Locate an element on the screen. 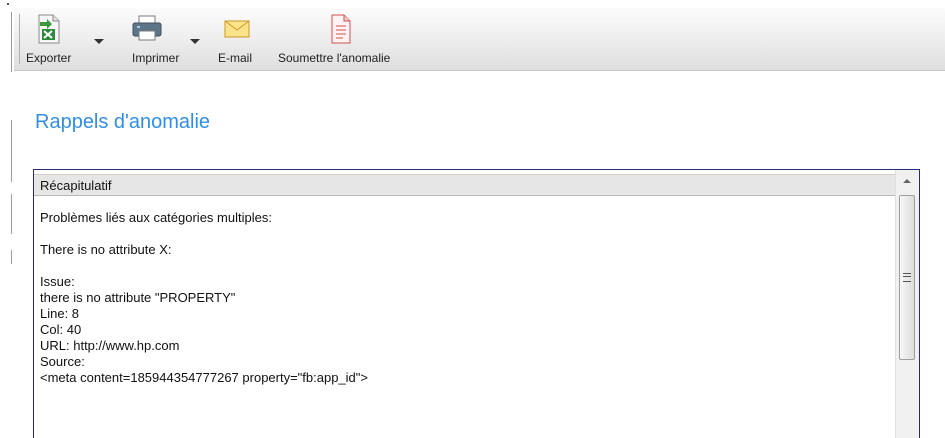 The height and width of the screenshot is (438, 945). vertical-scrollbar is located at coordinates (907, 304).